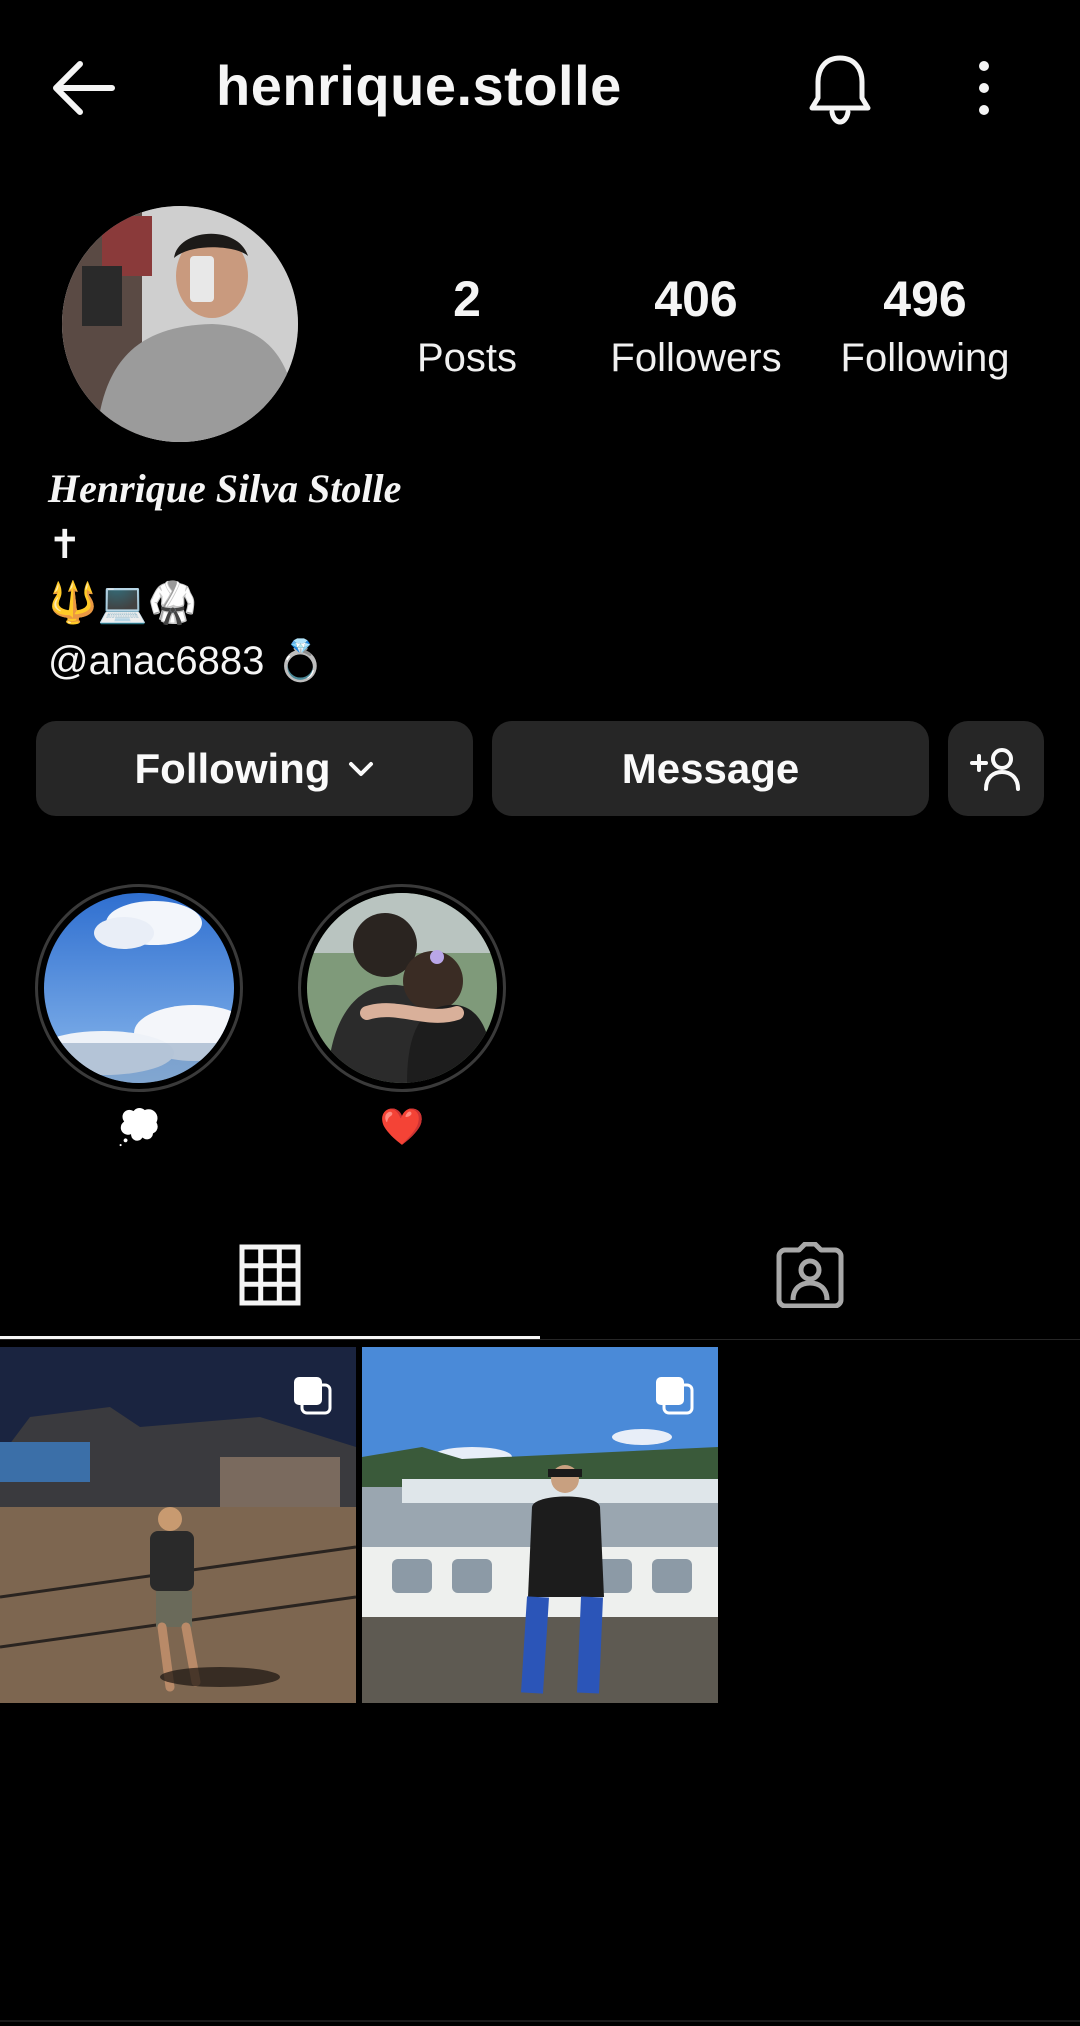 This screenshot has height=2026, width=1080. Describe the element at coordinates (232, 768) in the screenshot. I see `following-button-label: Following` at that location.